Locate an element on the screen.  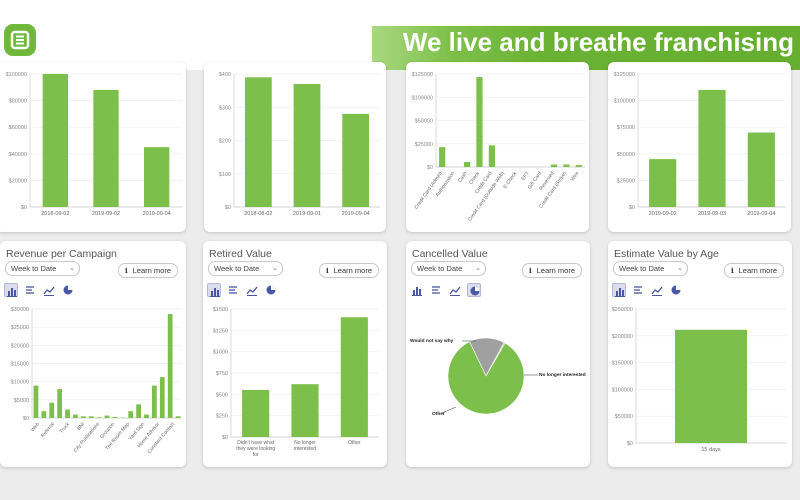
y-tick-label: $20000 is located at coordinates (18, 181).